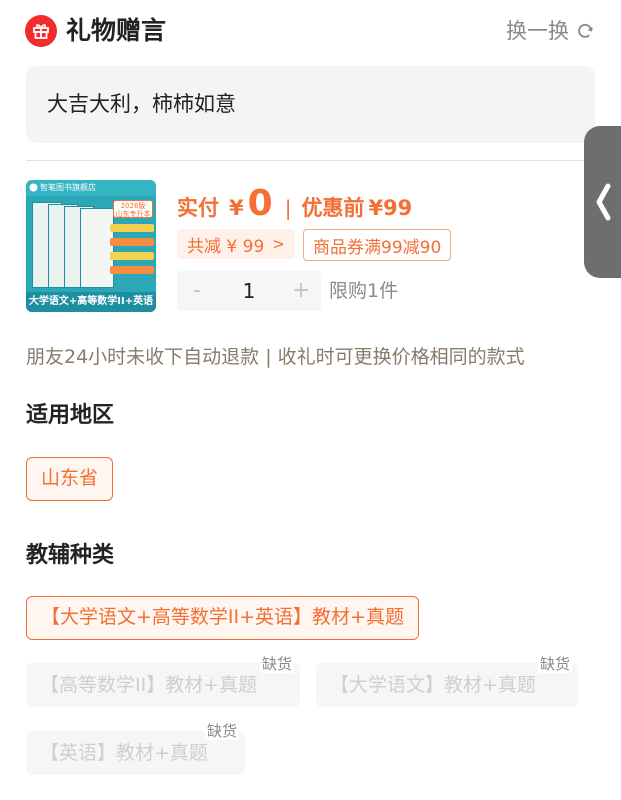  What do you see at coordinates (333, 208) in the screenshot?
I see `original-price-label: 优惠前` at bounding box center [333, 208].